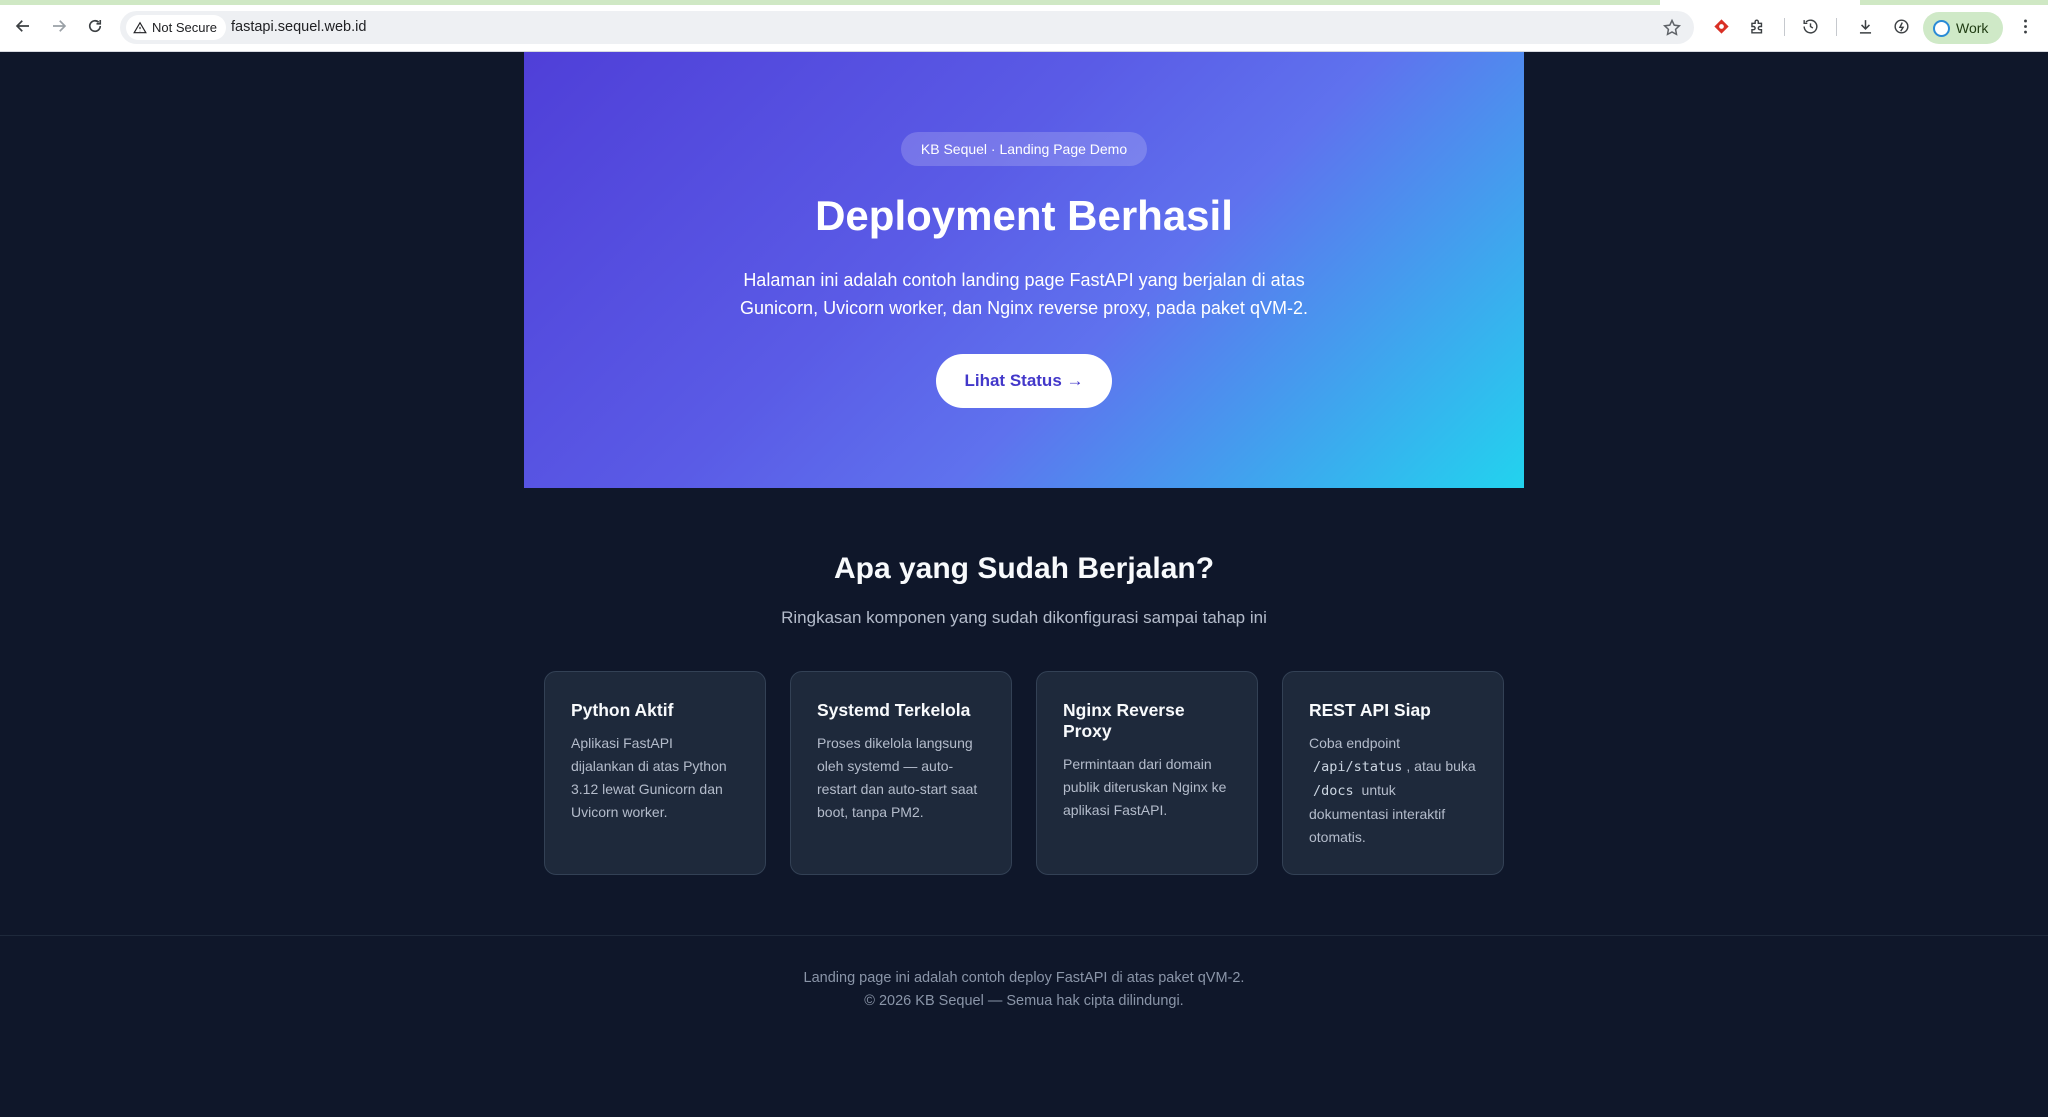 This screenshot has width=2048, height=1117. Describe the element at coordinates (1024, 215) in the screenshot. I see `hero-title: Deployment Berhasil` at that location.